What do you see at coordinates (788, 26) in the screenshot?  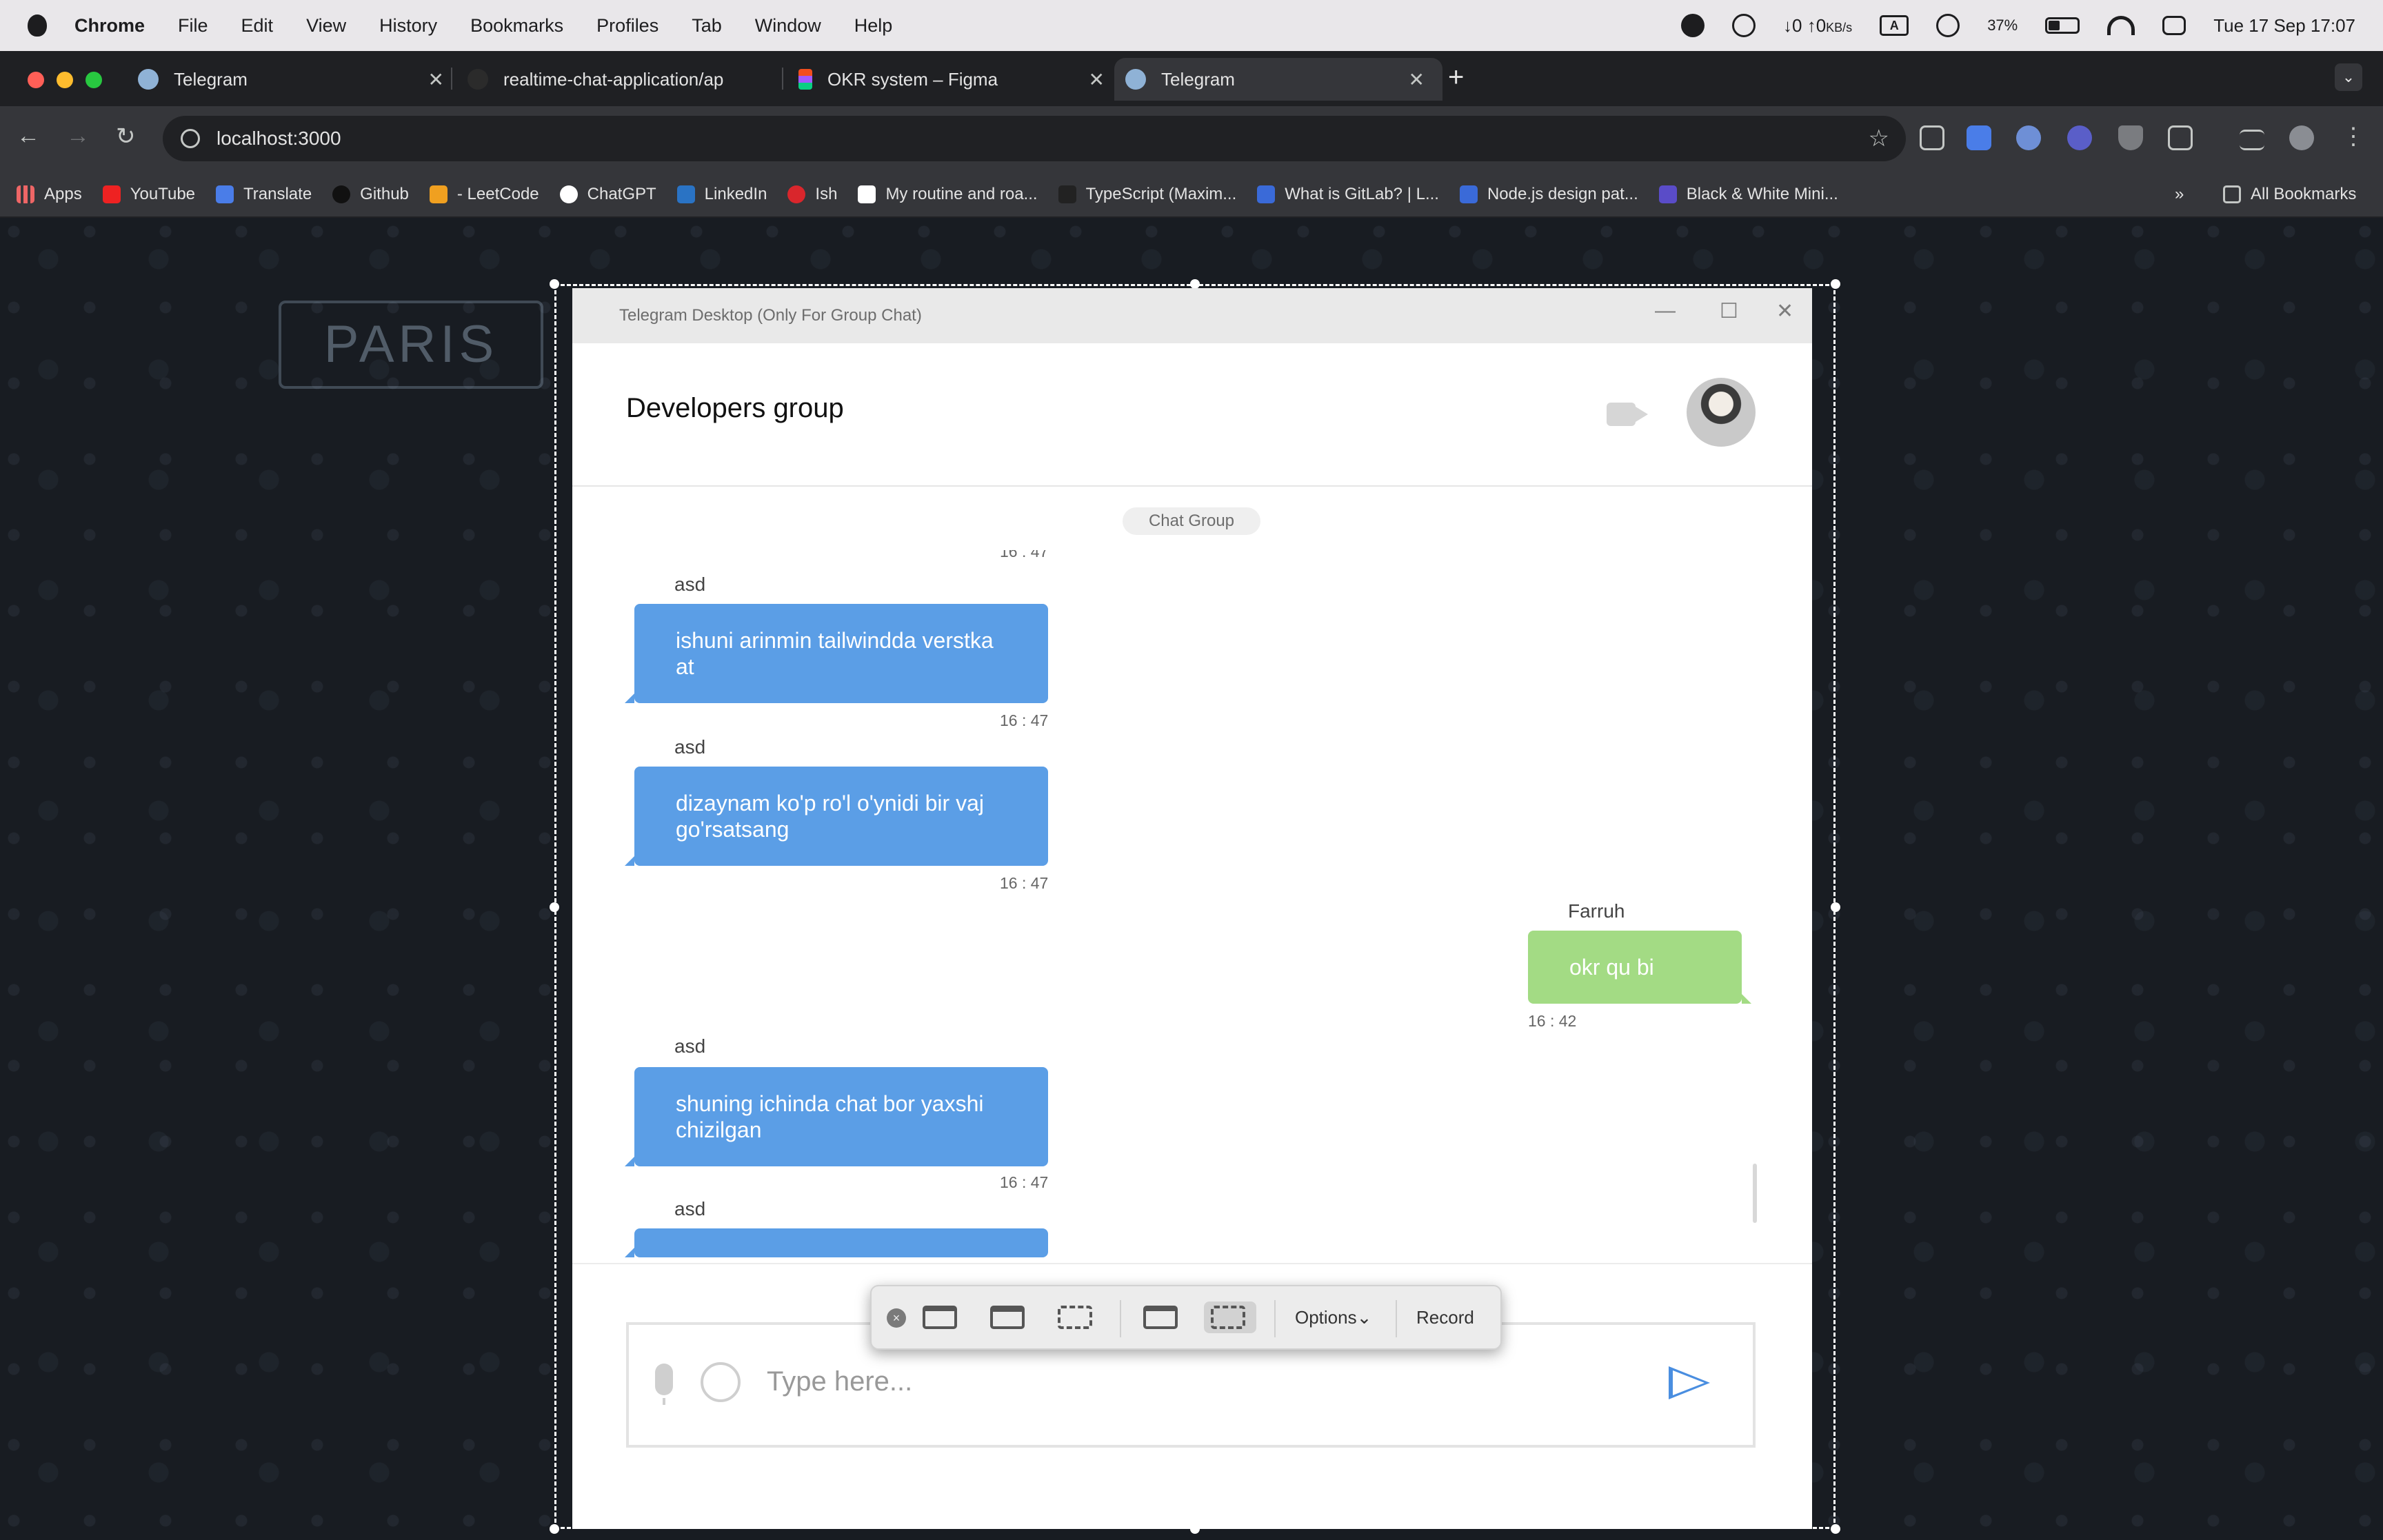 I see `menu-window: Window` at bounding box center [788, 26].